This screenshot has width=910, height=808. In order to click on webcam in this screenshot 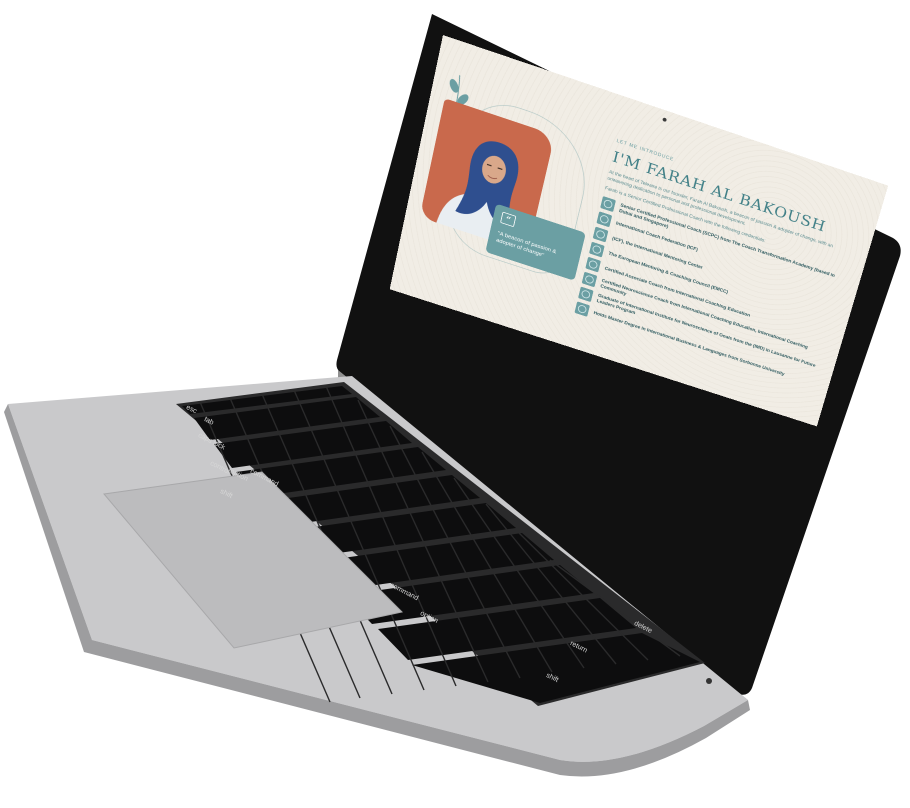, I will do `click(664, 120)`.